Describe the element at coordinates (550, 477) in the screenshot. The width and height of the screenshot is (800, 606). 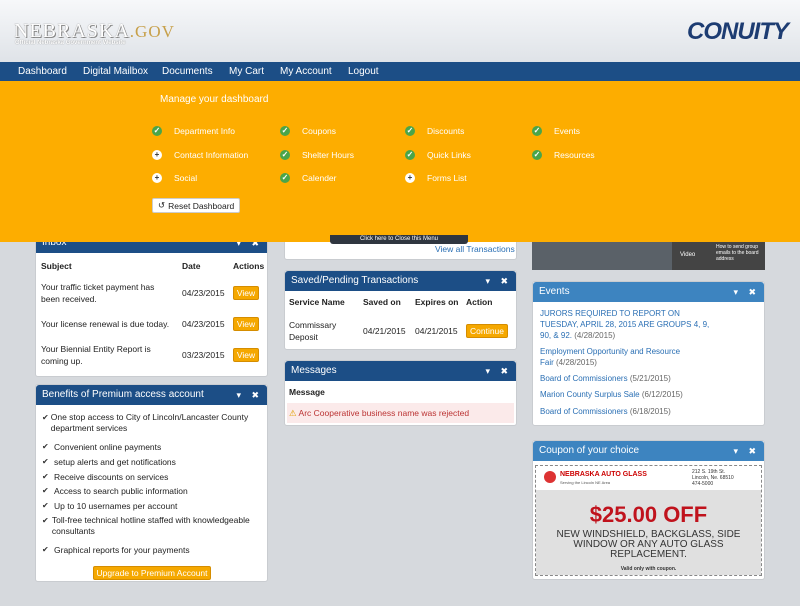
I see `auto-glass-logo-icon` at that location.